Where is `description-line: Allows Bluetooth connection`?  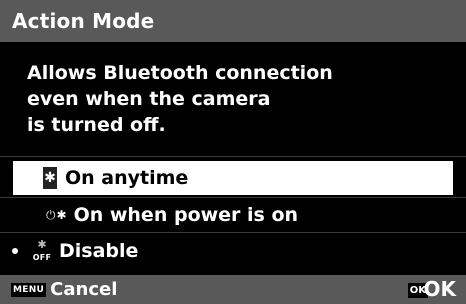 description-line: Allows Bluetooth connection is located at coordinates (180, 73).